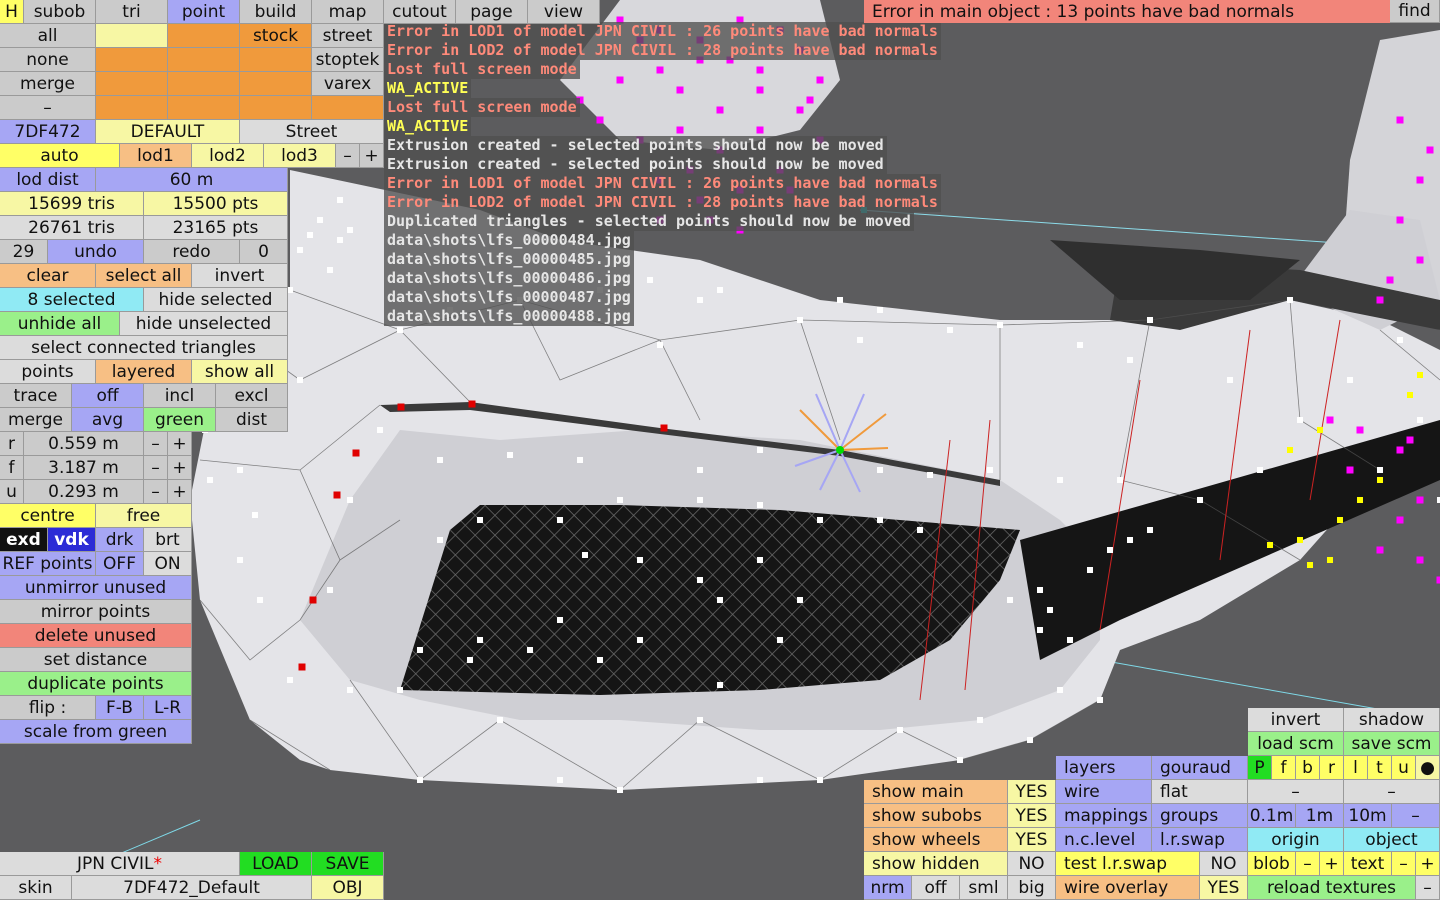  What do you see at coordinates (60, 12) in the screenshot?
I see `menu-subob: subob` at bounding box center [60, 12].